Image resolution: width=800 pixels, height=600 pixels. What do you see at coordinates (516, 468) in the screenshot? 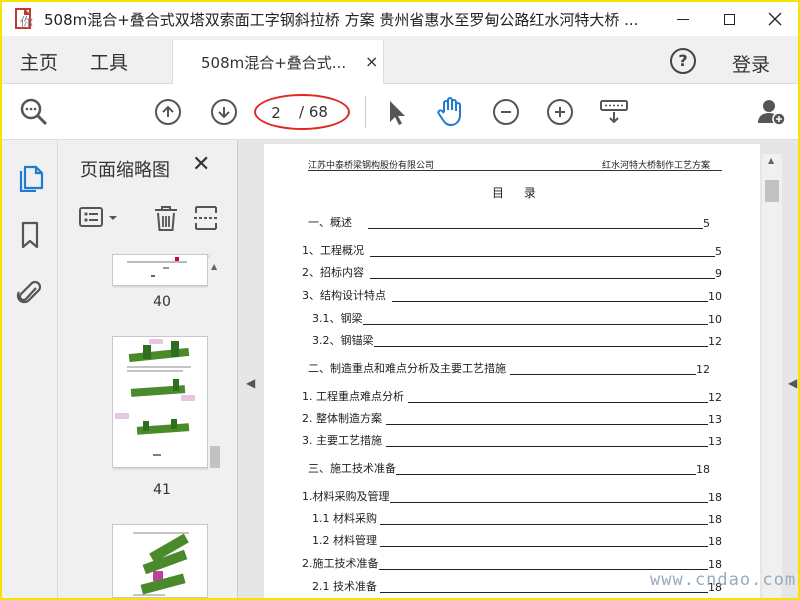
I see `toc-entry: 三、施工技术准备 18` at bounding box center [516, 468].